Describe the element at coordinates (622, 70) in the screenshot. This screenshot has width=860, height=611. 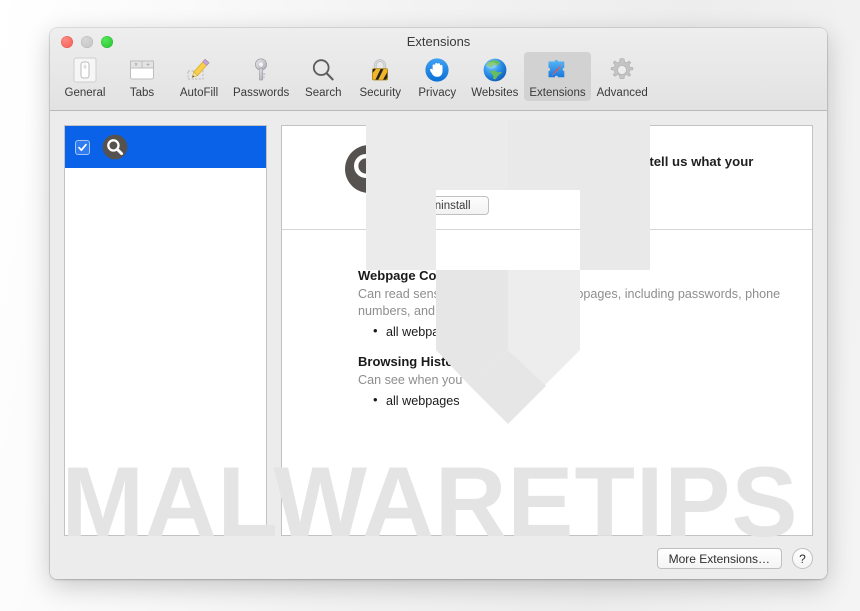
I see `gear-icon` at that location.